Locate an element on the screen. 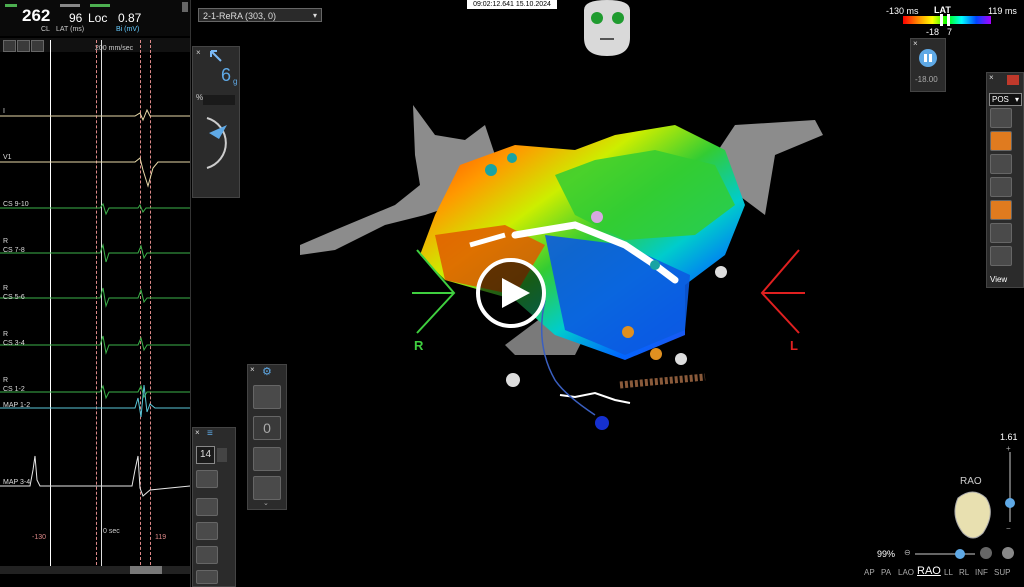 This screenshot has width=1024, height=587. pos-select: POS ▾ is located at coordinates (1005, 99).